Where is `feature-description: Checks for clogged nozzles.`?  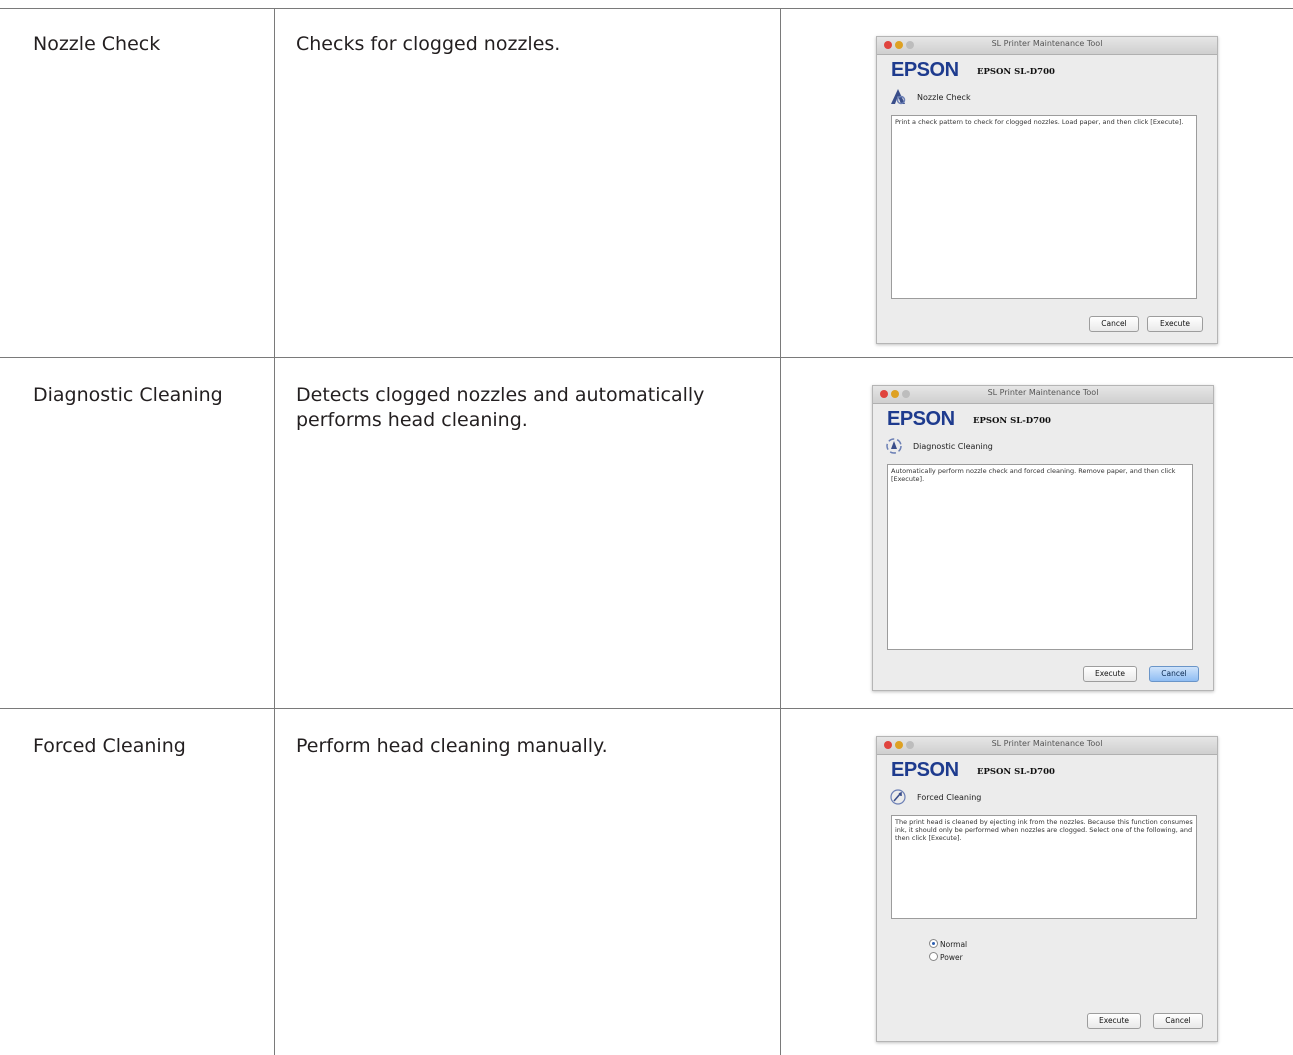
feature-description: Checks for clogged nozzles. is located at coordinates (428, 44).